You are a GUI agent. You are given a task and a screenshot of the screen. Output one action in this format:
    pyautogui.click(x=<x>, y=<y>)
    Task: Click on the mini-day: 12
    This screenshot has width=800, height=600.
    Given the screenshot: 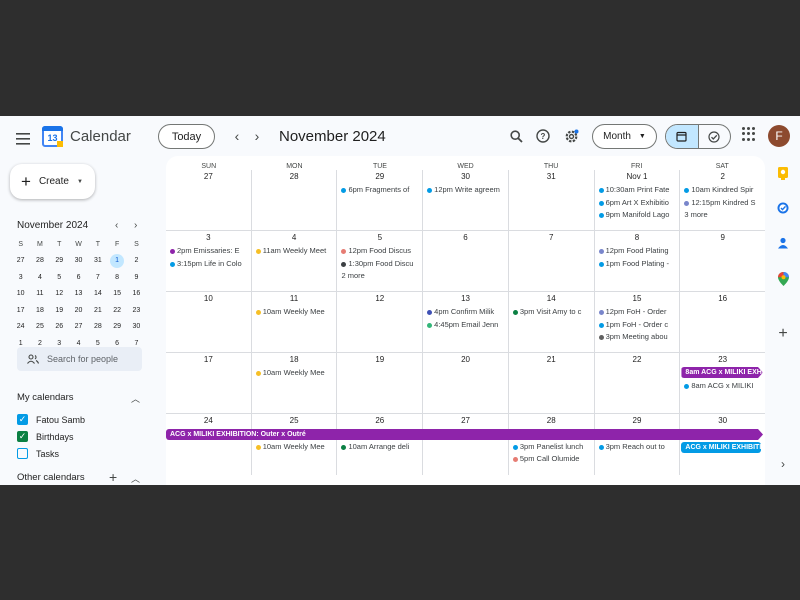 What is the action you would take?
    pyautogui.click(x=59, y=294)
    